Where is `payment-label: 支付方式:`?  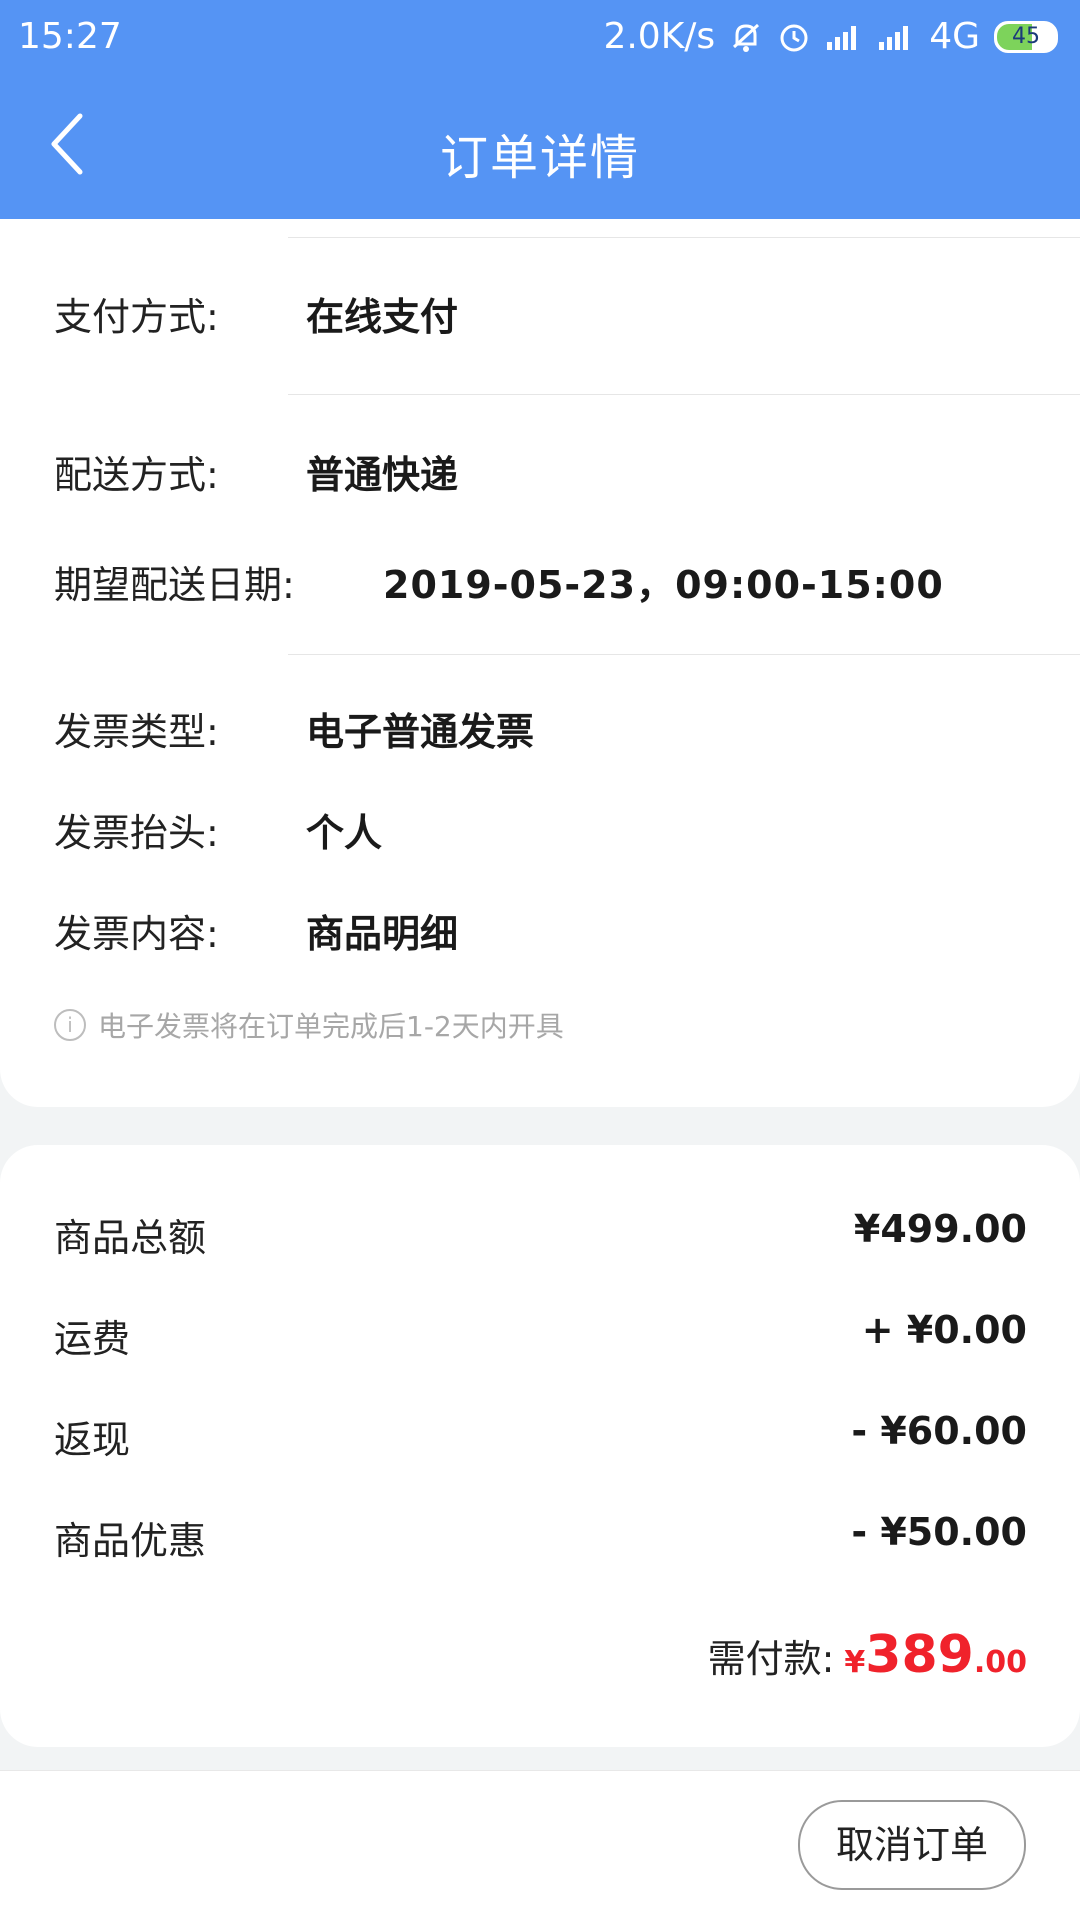
payment-label: 支付方式: is located at coordinates (136, 317).